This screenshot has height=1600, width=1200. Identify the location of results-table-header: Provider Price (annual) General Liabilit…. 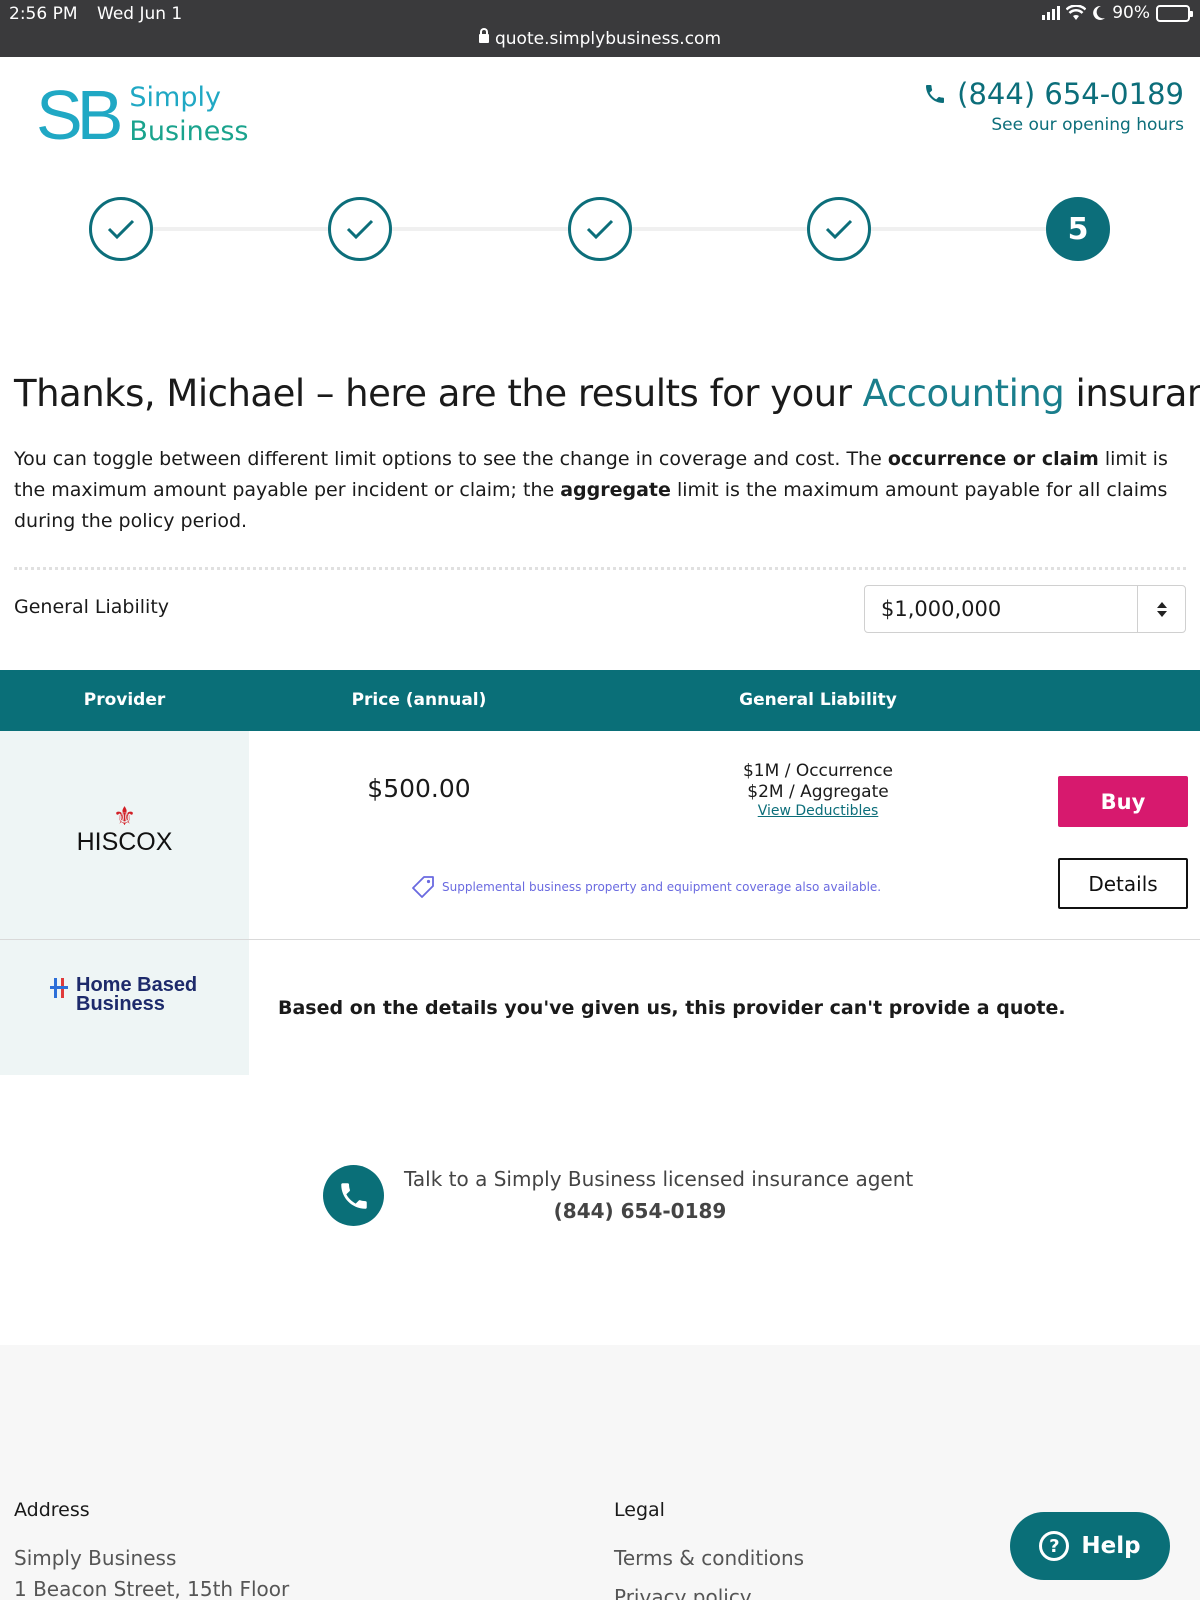
(600, 700).